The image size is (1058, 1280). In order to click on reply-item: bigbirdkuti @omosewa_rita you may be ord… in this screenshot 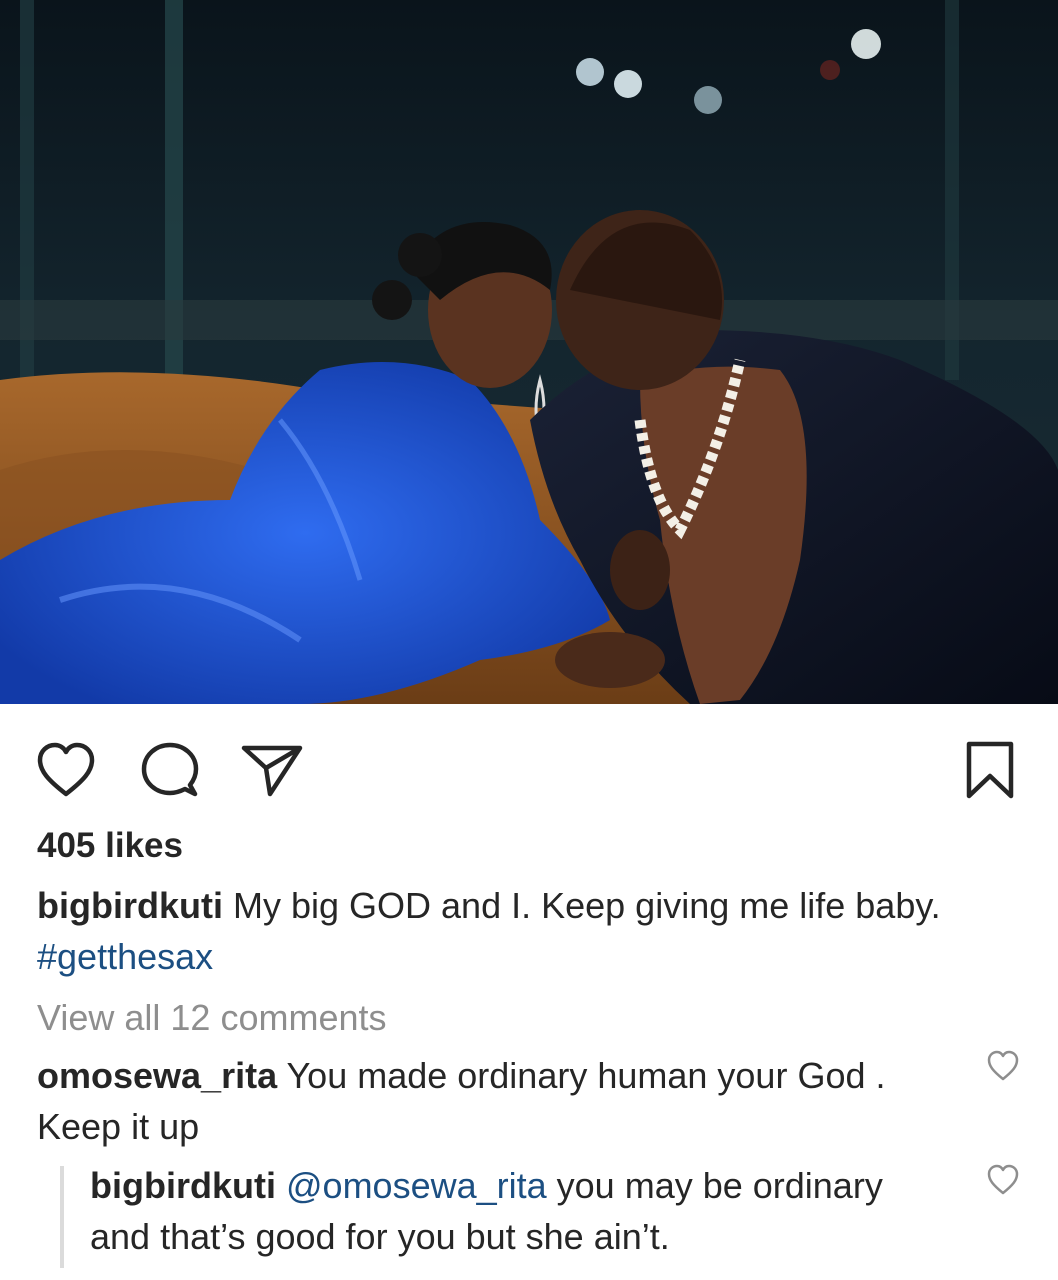, I will do `click(520, 1211)`.